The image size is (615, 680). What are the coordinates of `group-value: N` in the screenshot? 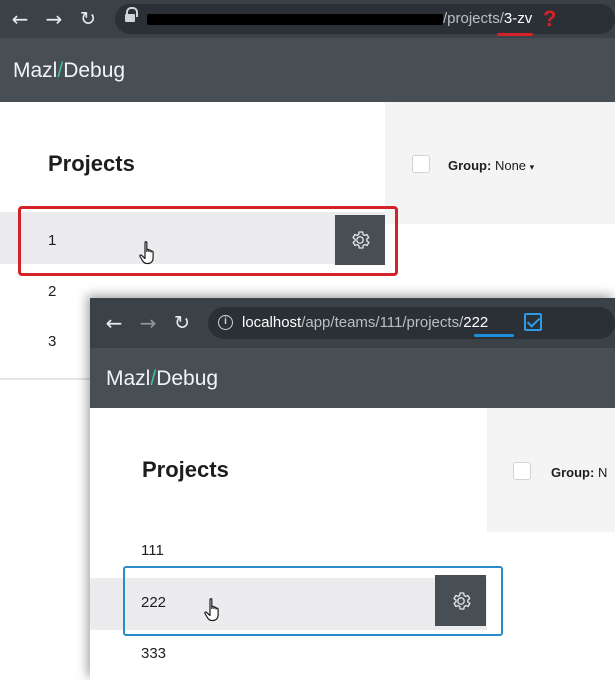 It's located at (602, 472).